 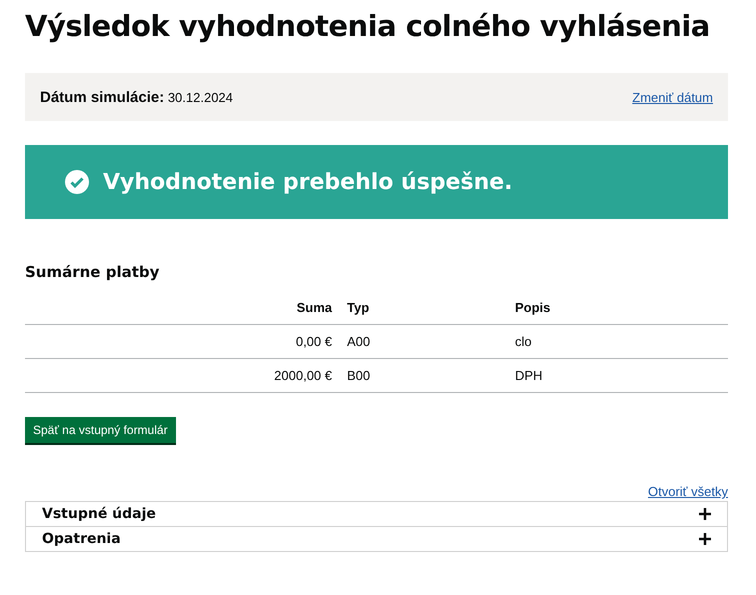 What do you see at coordinates (136, 97) in the screenshot?
I see `simulation-date: Dátum simulácie: 30.12.2024` at bounding box center [136, 97].